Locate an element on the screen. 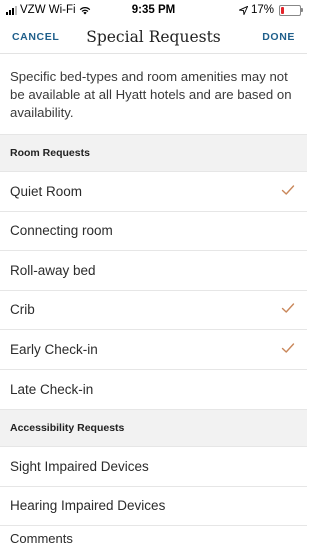  comments-label: Comments is located at coordinates (153, 536).